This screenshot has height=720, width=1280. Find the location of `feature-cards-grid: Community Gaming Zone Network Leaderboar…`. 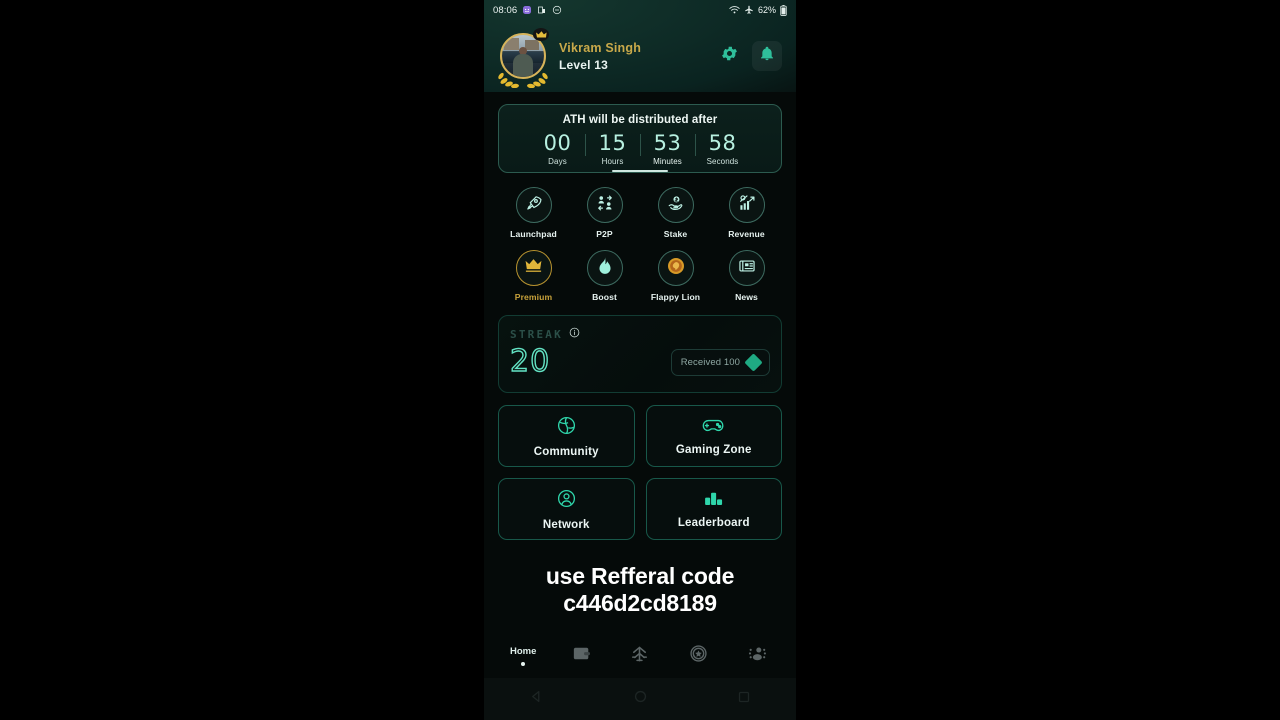

feature-cards-grid: Community Gaming Zone Network Leaderboar… is located at coordinates (640, 473).